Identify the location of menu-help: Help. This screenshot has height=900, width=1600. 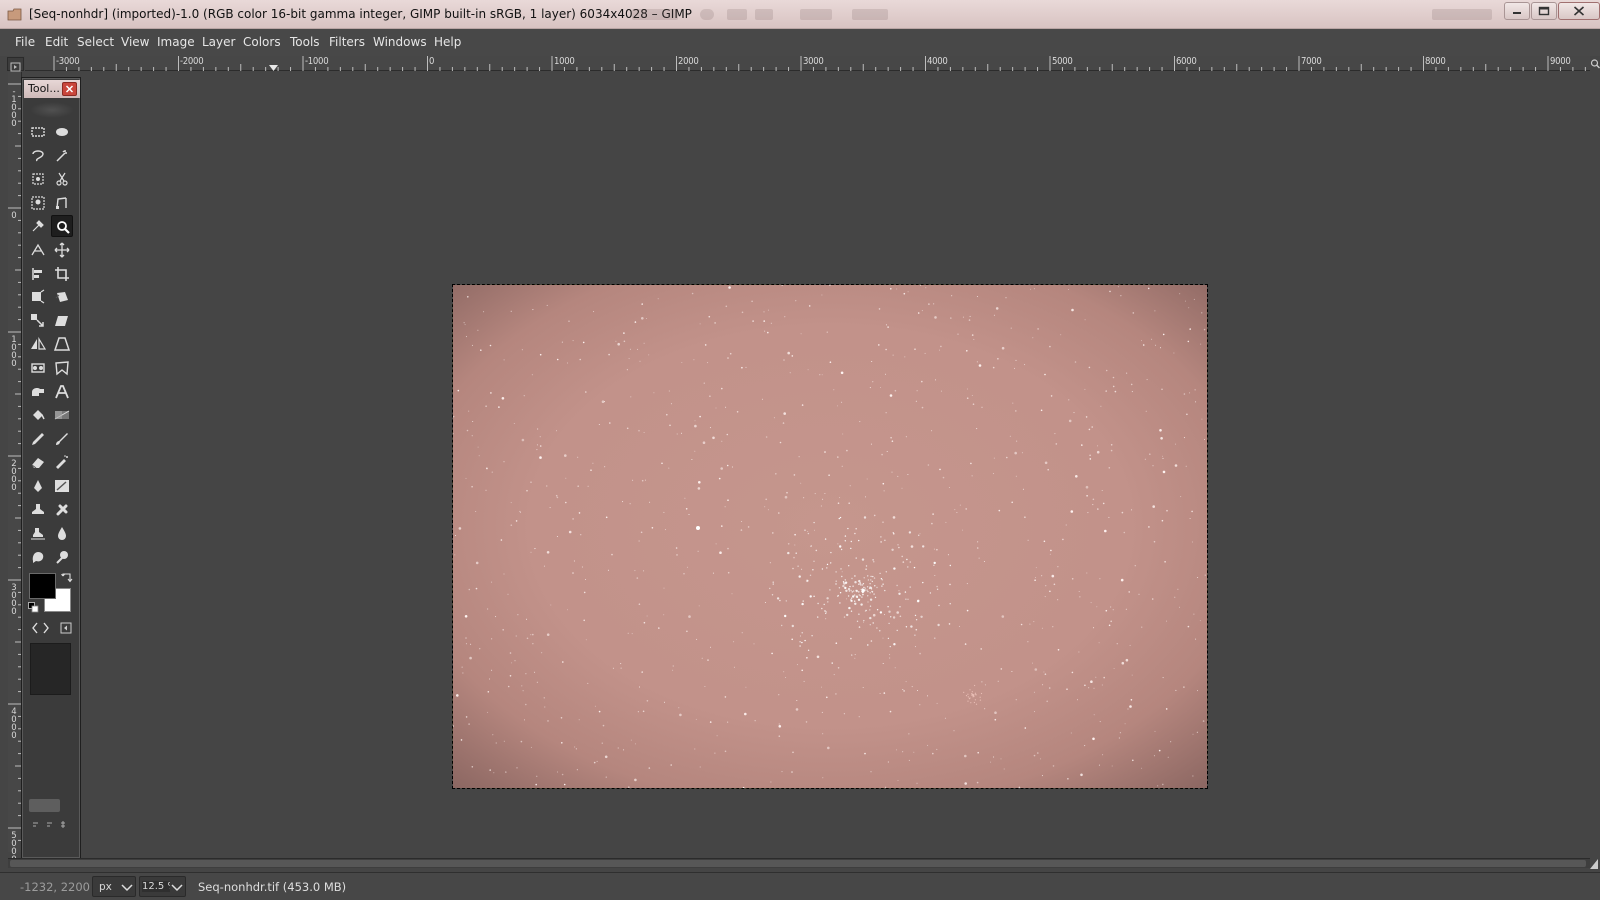
(447, 42).